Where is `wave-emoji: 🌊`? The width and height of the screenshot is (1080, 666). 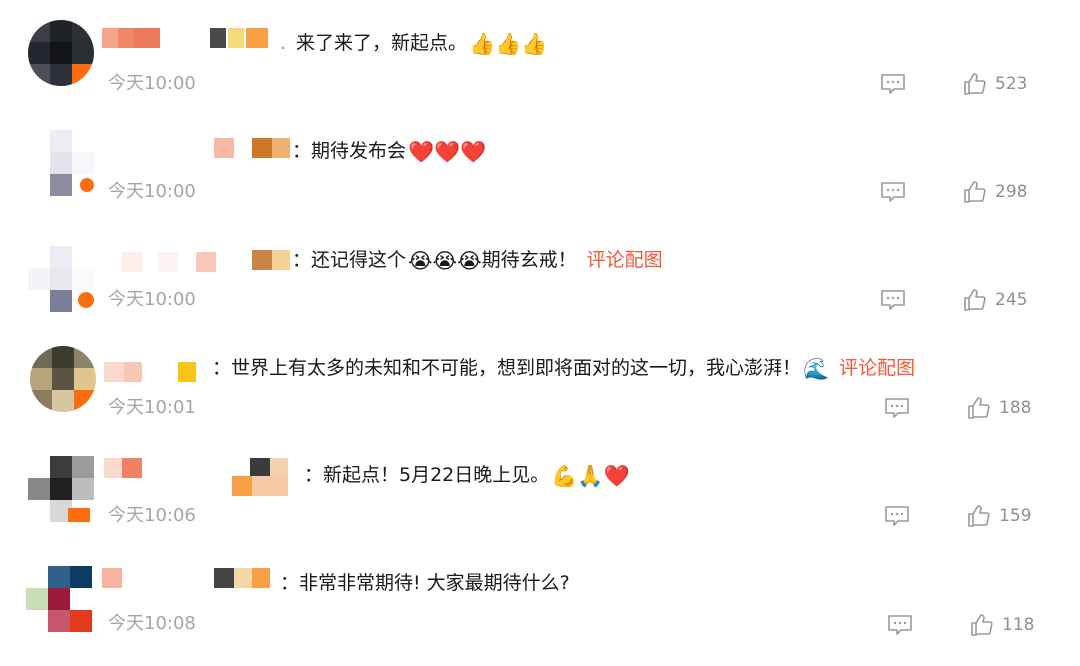 wave-emoji: 🌊 is located at coordinates (816, 369).